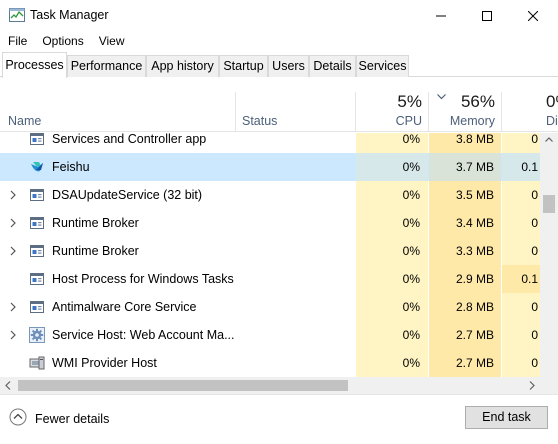 The image size is (558, 444). What do you see at coordinates (465, 167) in the screenshot?
I see `memory-value: 3.7 MB` at bounding box center [465, 167].